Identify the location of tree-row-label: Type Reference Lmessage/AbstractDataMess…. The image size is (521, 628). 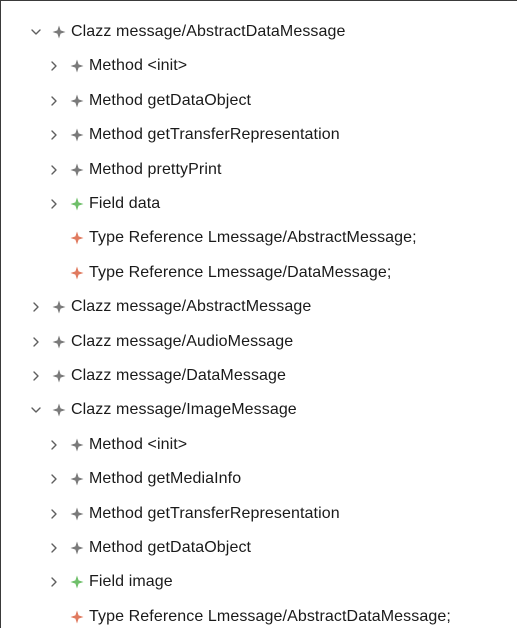
(270, 616).